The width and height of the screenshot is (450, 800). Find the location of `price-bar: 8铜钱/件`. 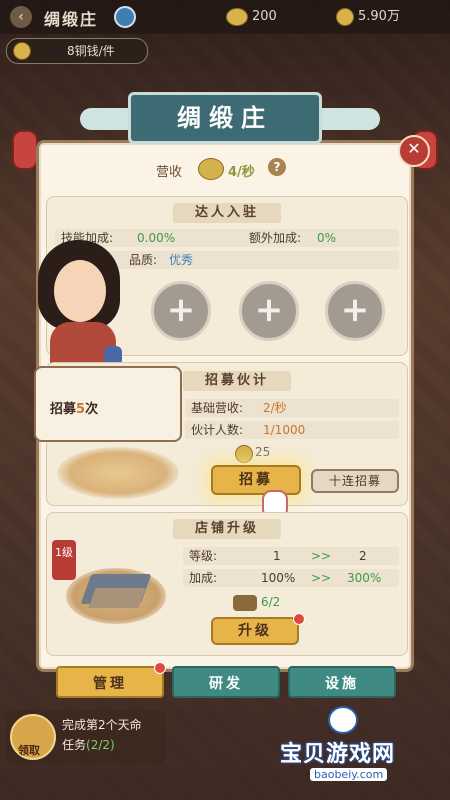

price-bar: 8铜钱/件 is located at coordinates (77, 51).